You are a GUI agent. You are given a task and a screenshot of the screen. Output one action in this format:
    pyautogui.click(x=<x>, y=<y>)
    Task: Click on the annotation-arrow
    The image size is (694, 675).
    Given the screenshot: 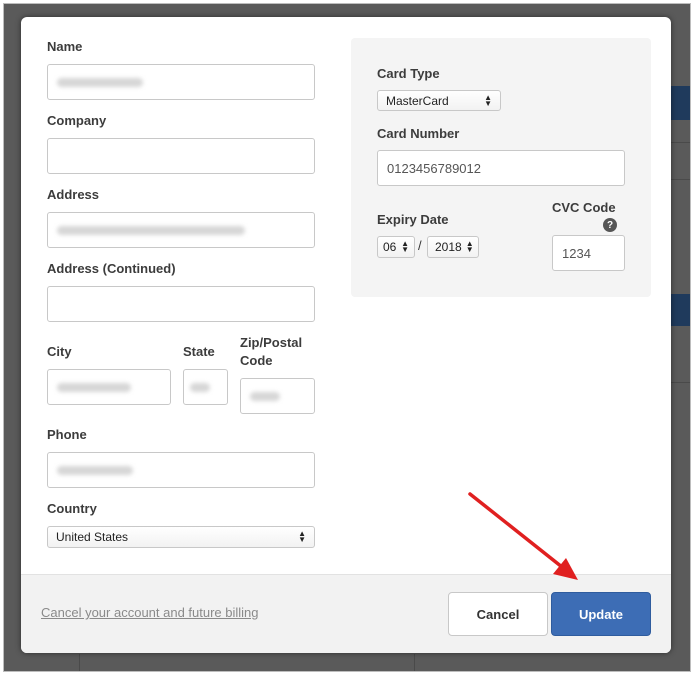 What is the action you would take?
    pyautogui.click(x=523, y=536)
    